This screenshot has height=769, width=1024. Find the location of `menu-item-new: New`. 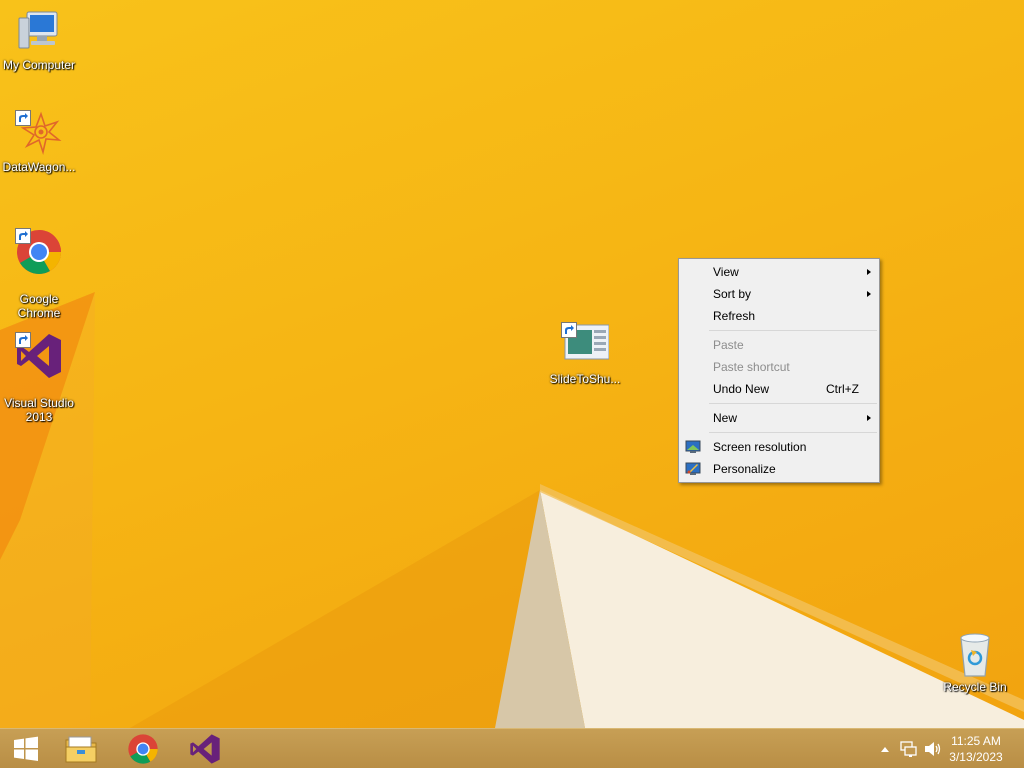

menu-item-new: New is located at coordinates (779, 418).